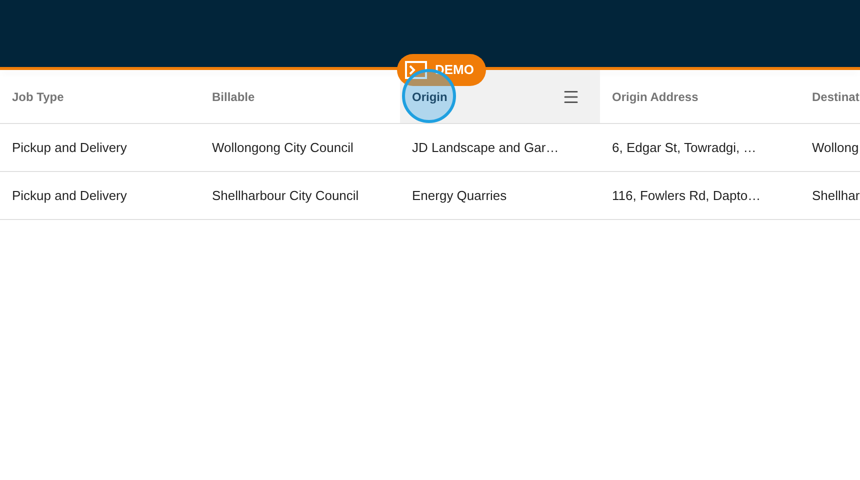  What do you see at coordinates (835, 147) in the screenshot?
I see `table-cell-text: Wollong` at bounding box center [835, 147].